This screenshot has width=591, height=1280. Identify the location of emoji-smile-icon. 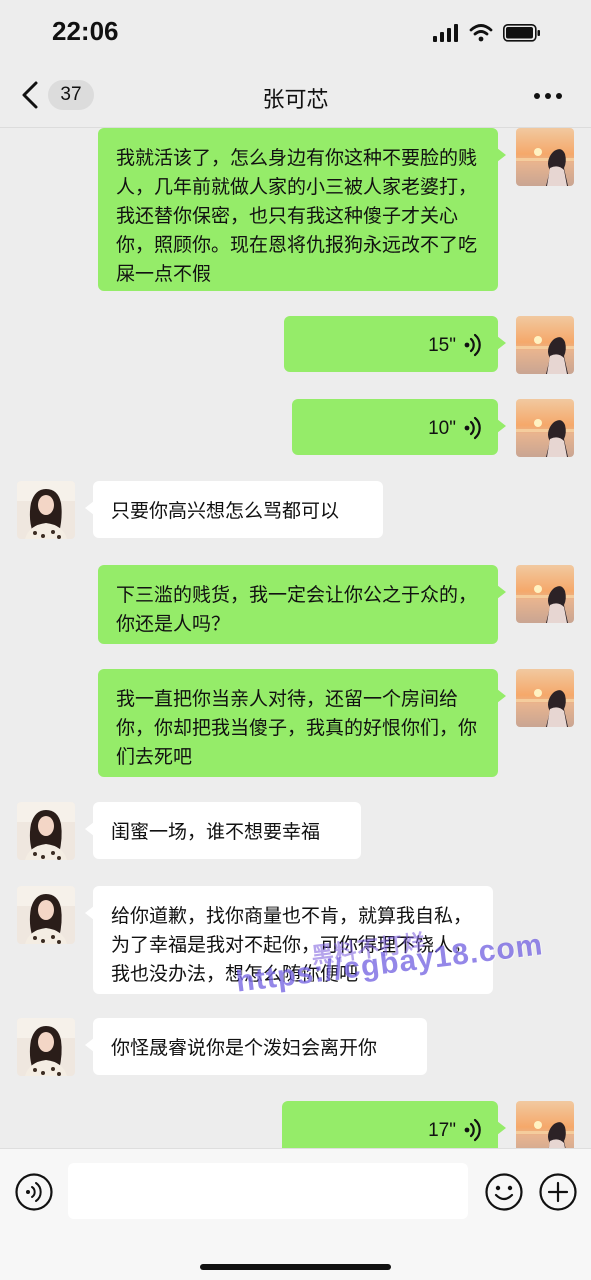
(504, 1192).